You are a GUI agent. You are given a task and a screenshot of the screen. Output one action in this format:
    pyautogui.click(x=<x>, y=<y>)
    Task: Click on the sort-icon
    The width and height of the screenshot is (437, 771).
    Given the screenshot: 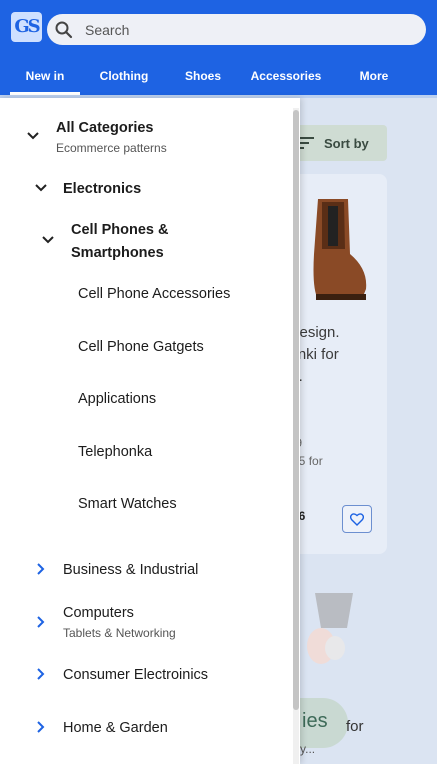 What is the action you would take?
    pyautogui.click(x=306, y=143)
    